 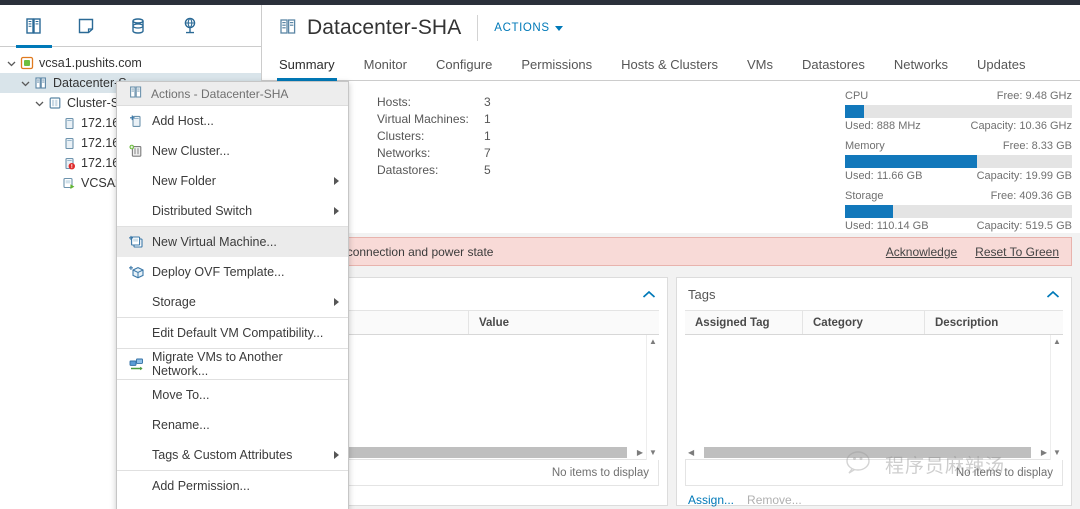 I want to click on stat-value: 1, so click(x=487, y=119).